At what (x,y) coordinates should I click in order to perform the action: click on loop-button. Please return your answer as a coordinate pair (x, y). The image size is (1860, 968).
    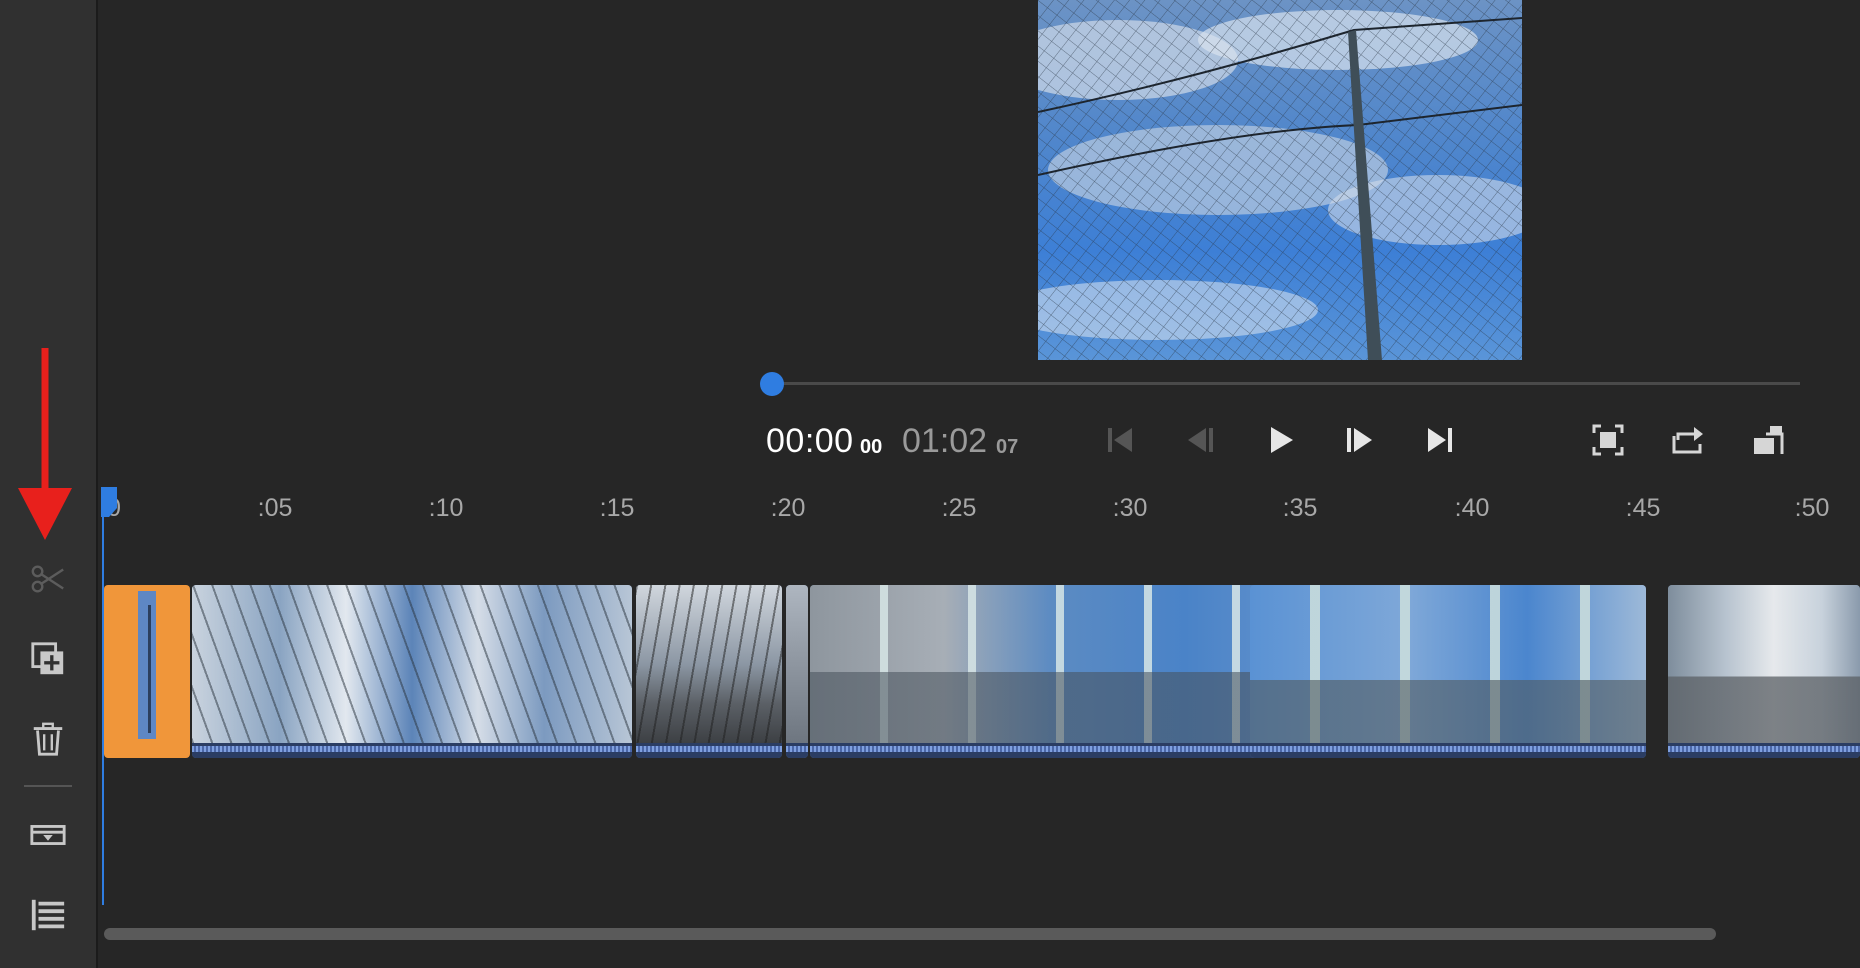
    Looking at the image, I should click on (1688, 440).